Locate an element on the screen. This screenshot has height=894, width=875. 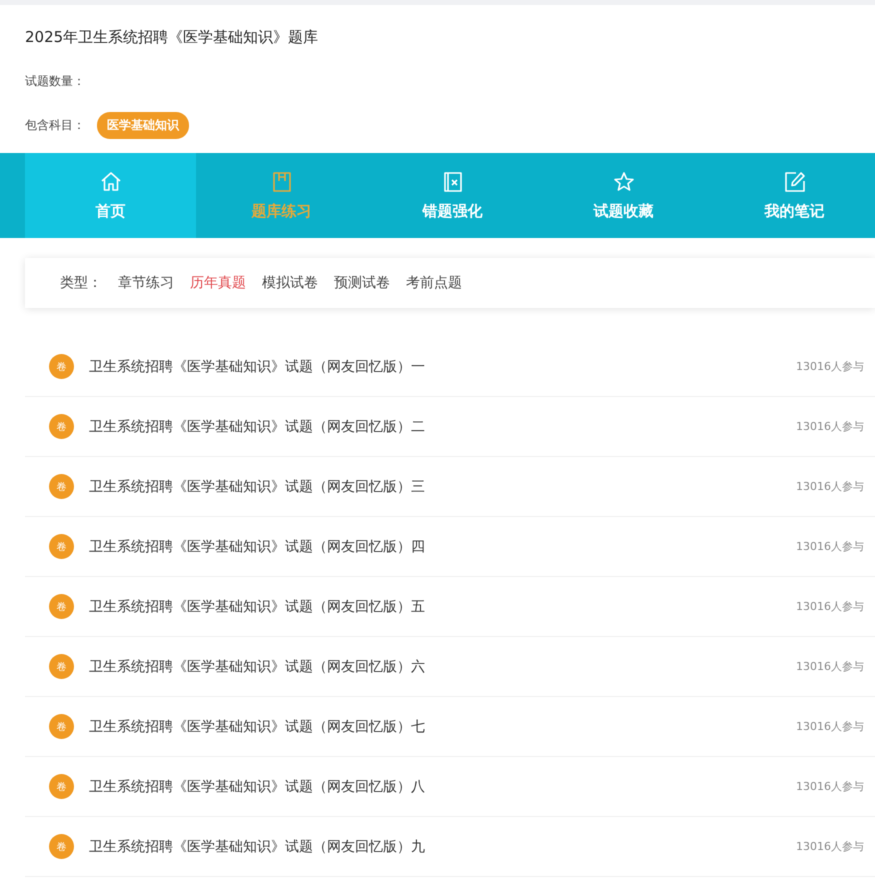
question-count-label: 试题数量： is located at coordinates (55, 81).